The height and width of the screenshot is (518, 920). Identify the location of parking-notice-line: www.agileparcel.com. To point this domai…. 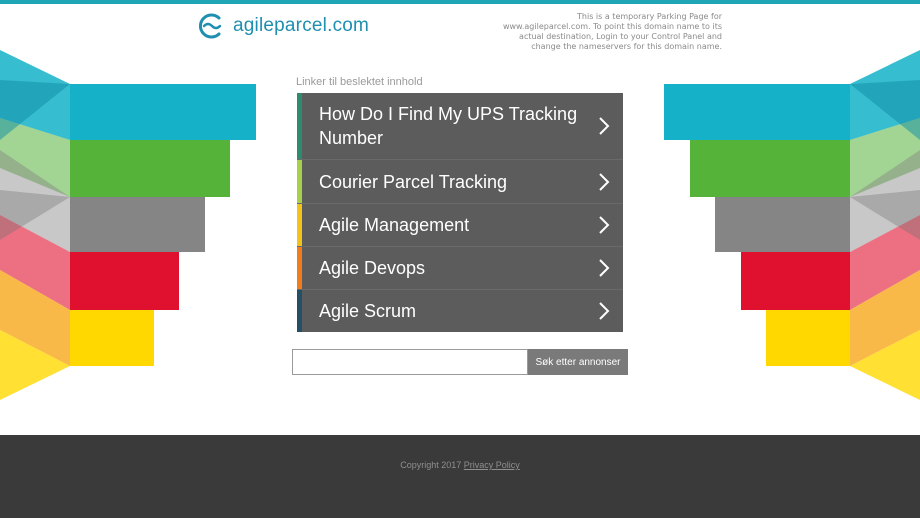
(612, 26).